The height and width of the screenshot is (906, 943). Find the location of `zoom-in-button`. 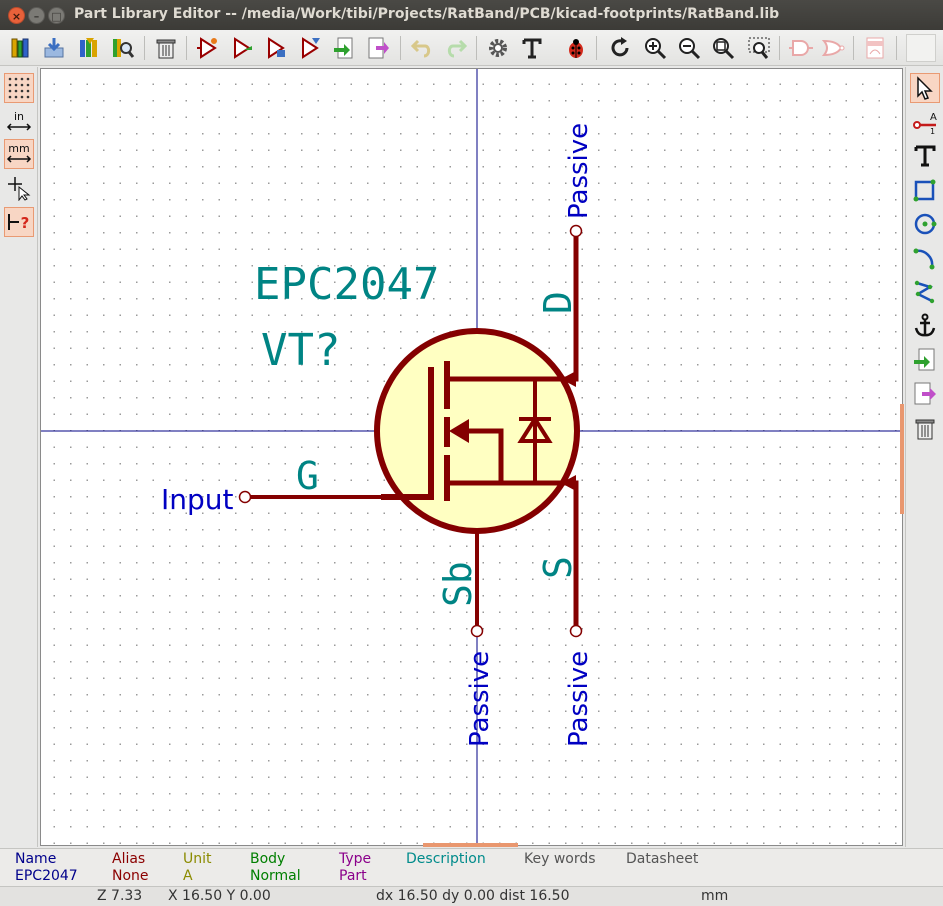

zoom-in-button is located at coordinates (655, 48).